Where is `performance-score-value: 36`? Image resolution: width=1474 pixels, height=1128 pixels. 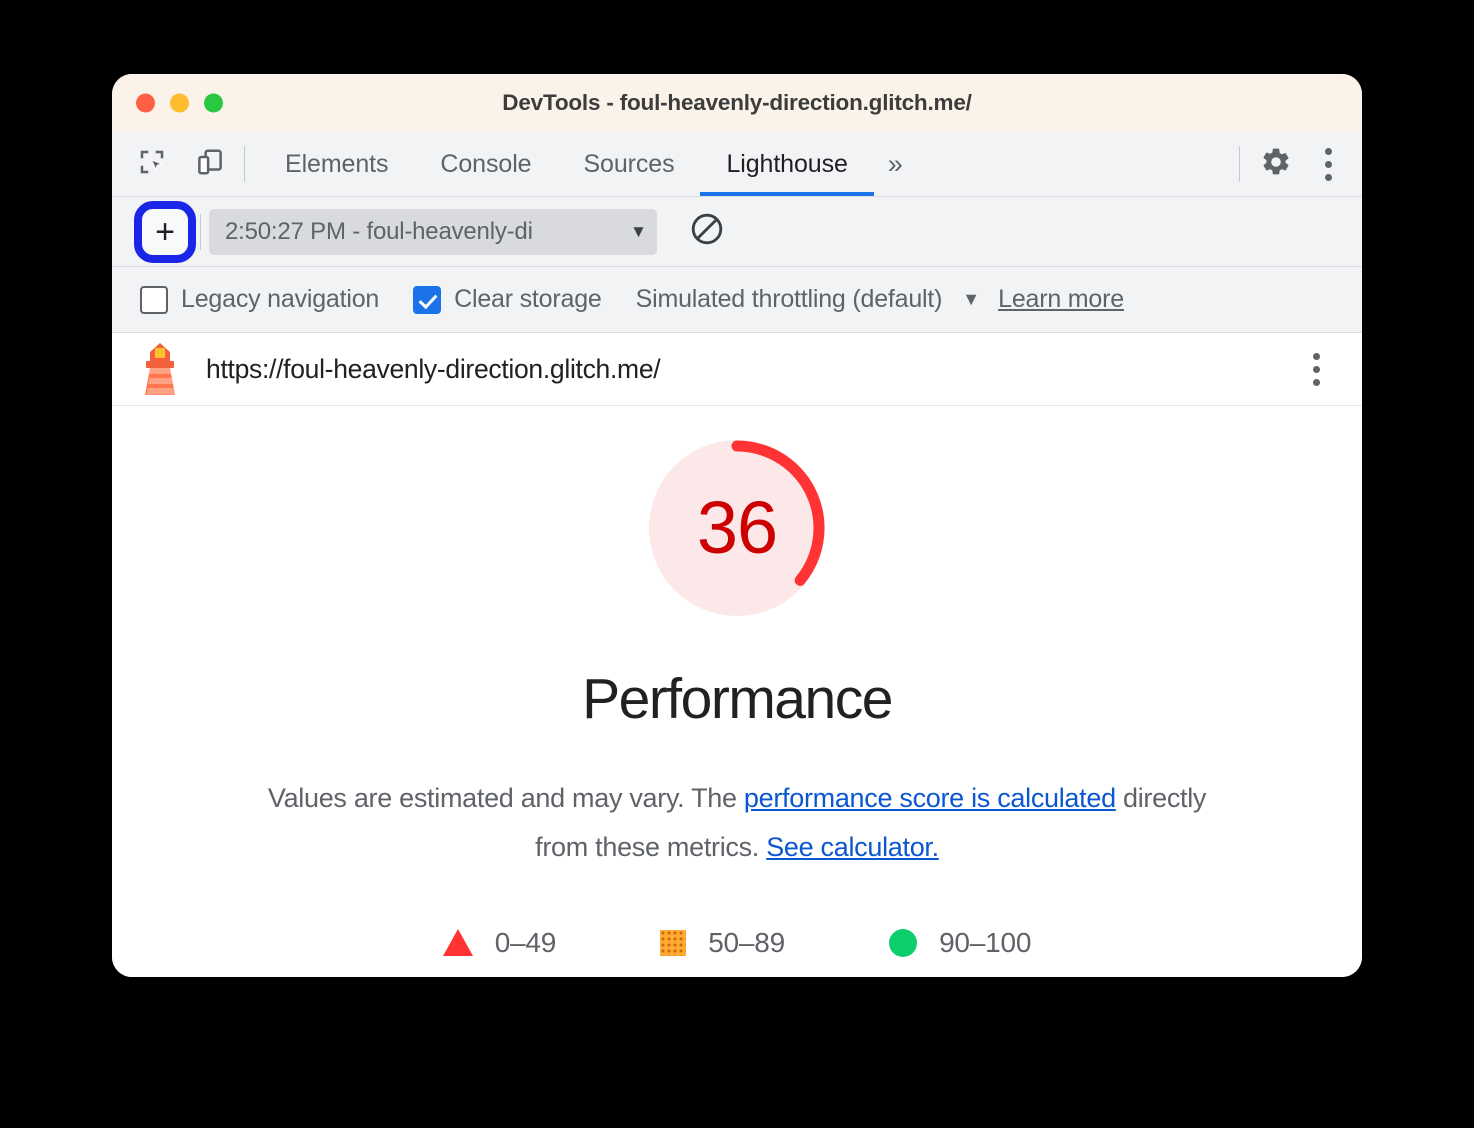
performance-score-value: 36 is located at coordinates (737, 527).